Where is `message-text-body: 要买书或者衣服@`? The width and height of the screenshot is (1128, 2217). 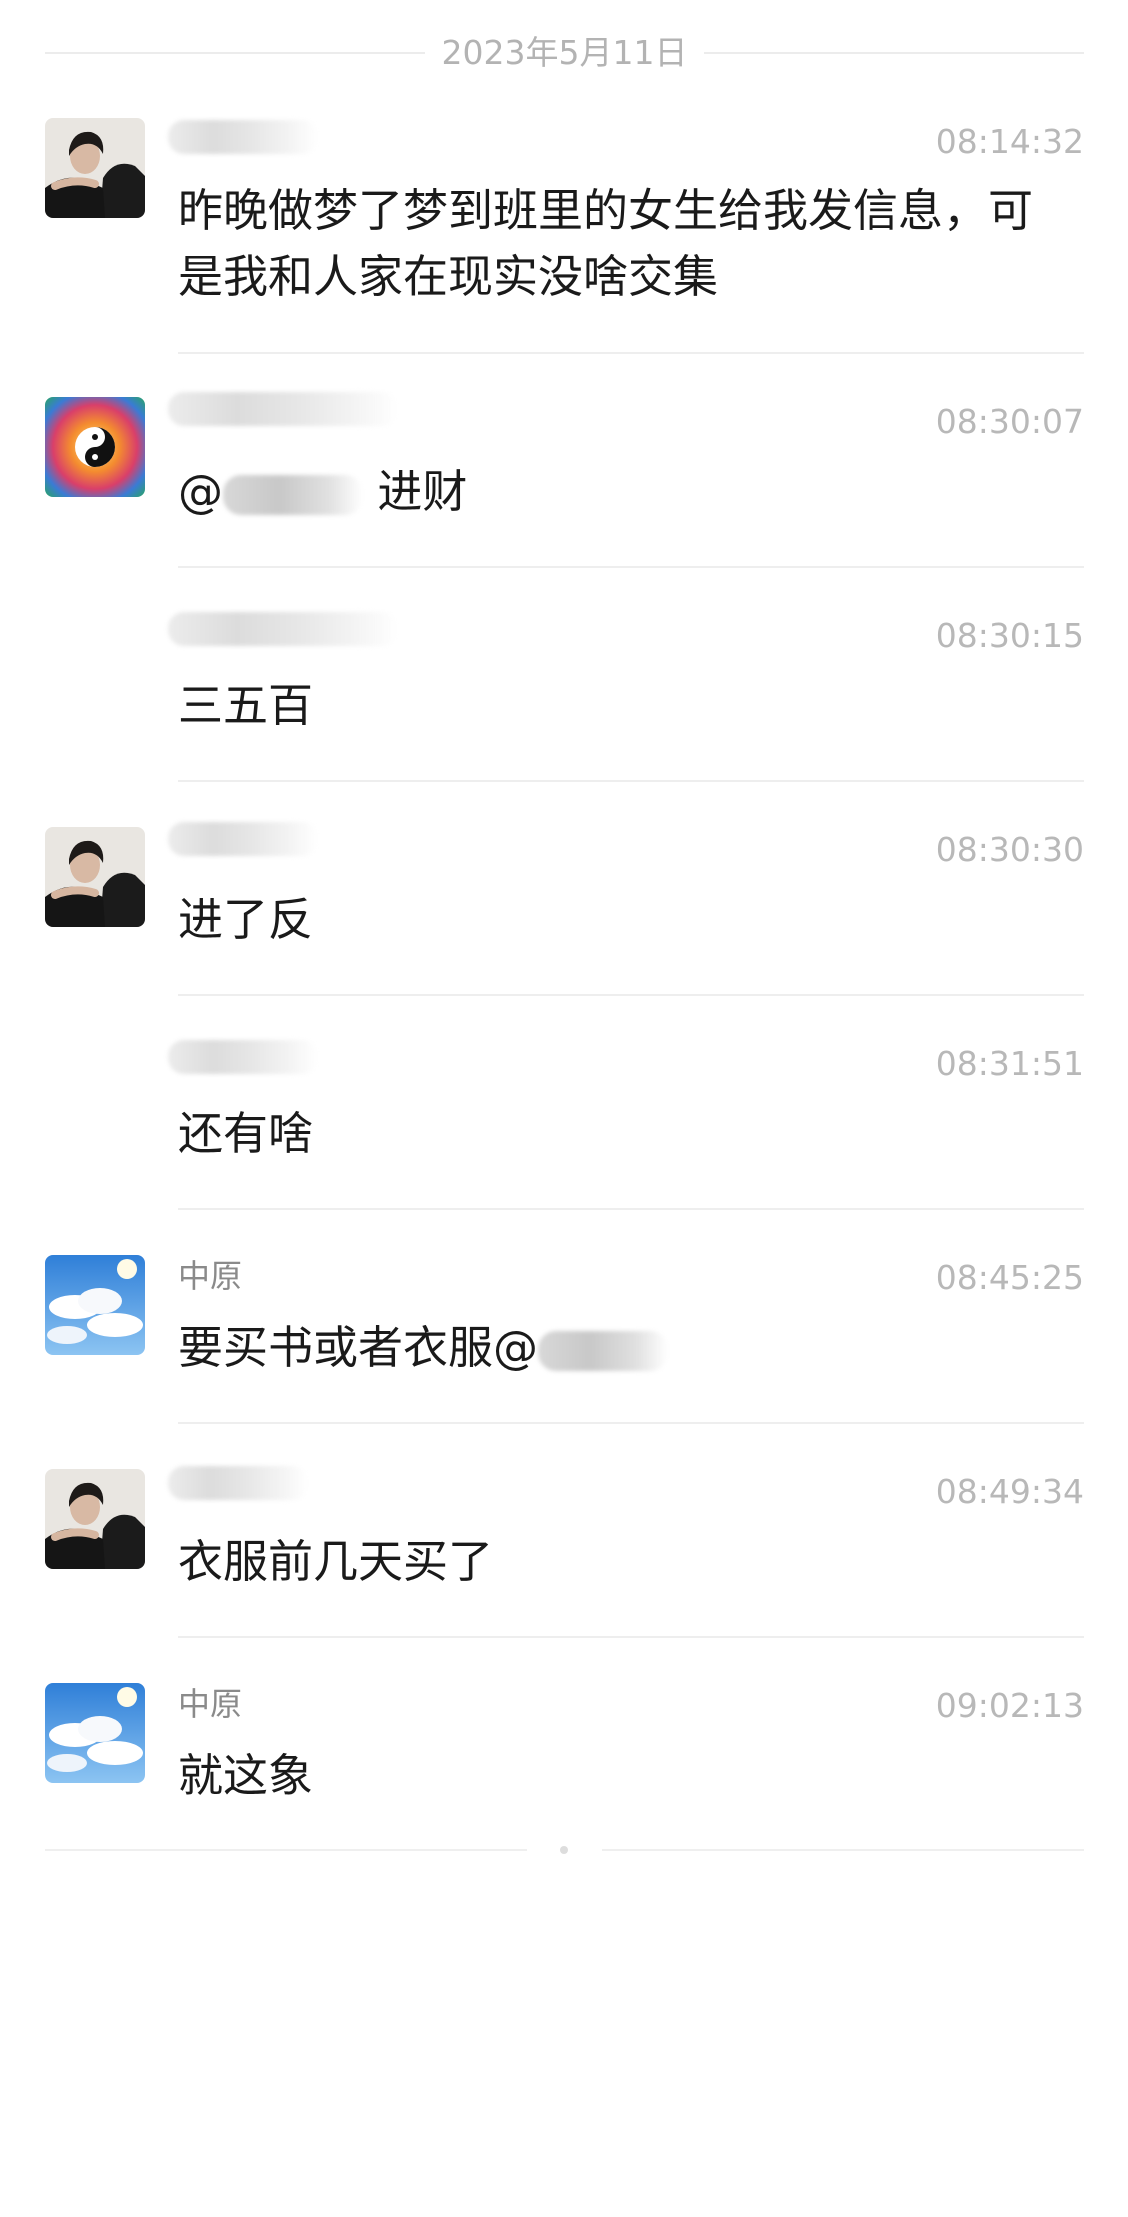 message-text-body: 要买书或者衣服@ is located at coordinates (358, 1347).